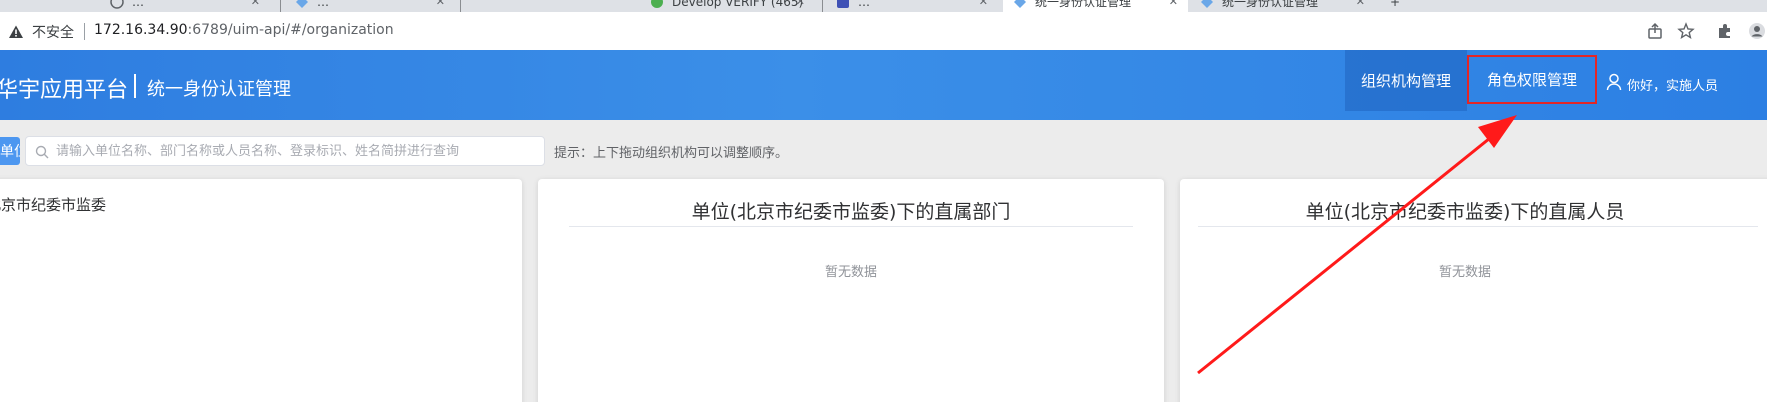  Describe the element at coordinates (1672, 84) in the screenshot. I see `user-greeting: 你好，实施人员` at that location.